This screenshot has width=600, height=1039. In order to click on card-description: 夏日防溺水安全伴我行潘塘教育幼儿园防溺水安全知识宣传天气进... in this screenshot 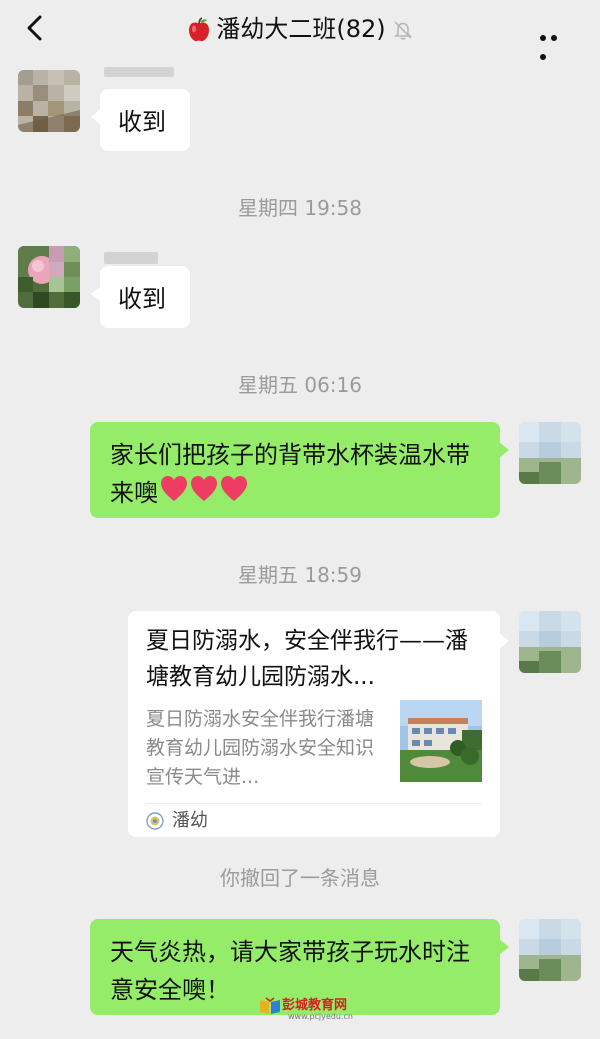, I will do `click(260, 748)`.